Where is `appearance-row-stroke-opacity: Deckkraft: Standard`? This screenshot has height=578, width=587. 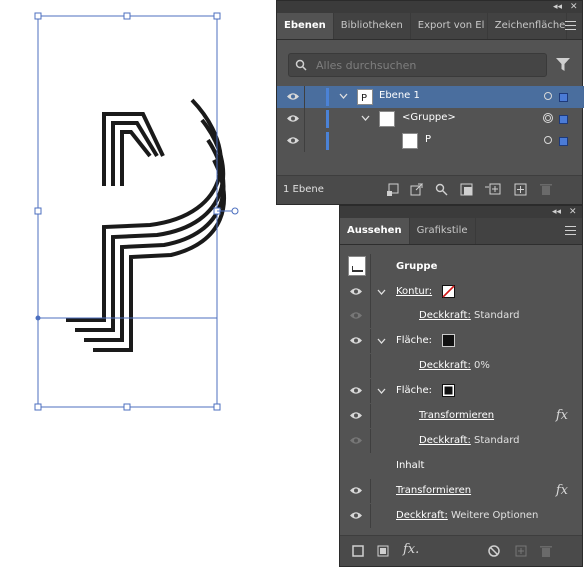 appearance-row-stroke-opacity: Deckkraft: Standard is located at coordinates (461, 316).